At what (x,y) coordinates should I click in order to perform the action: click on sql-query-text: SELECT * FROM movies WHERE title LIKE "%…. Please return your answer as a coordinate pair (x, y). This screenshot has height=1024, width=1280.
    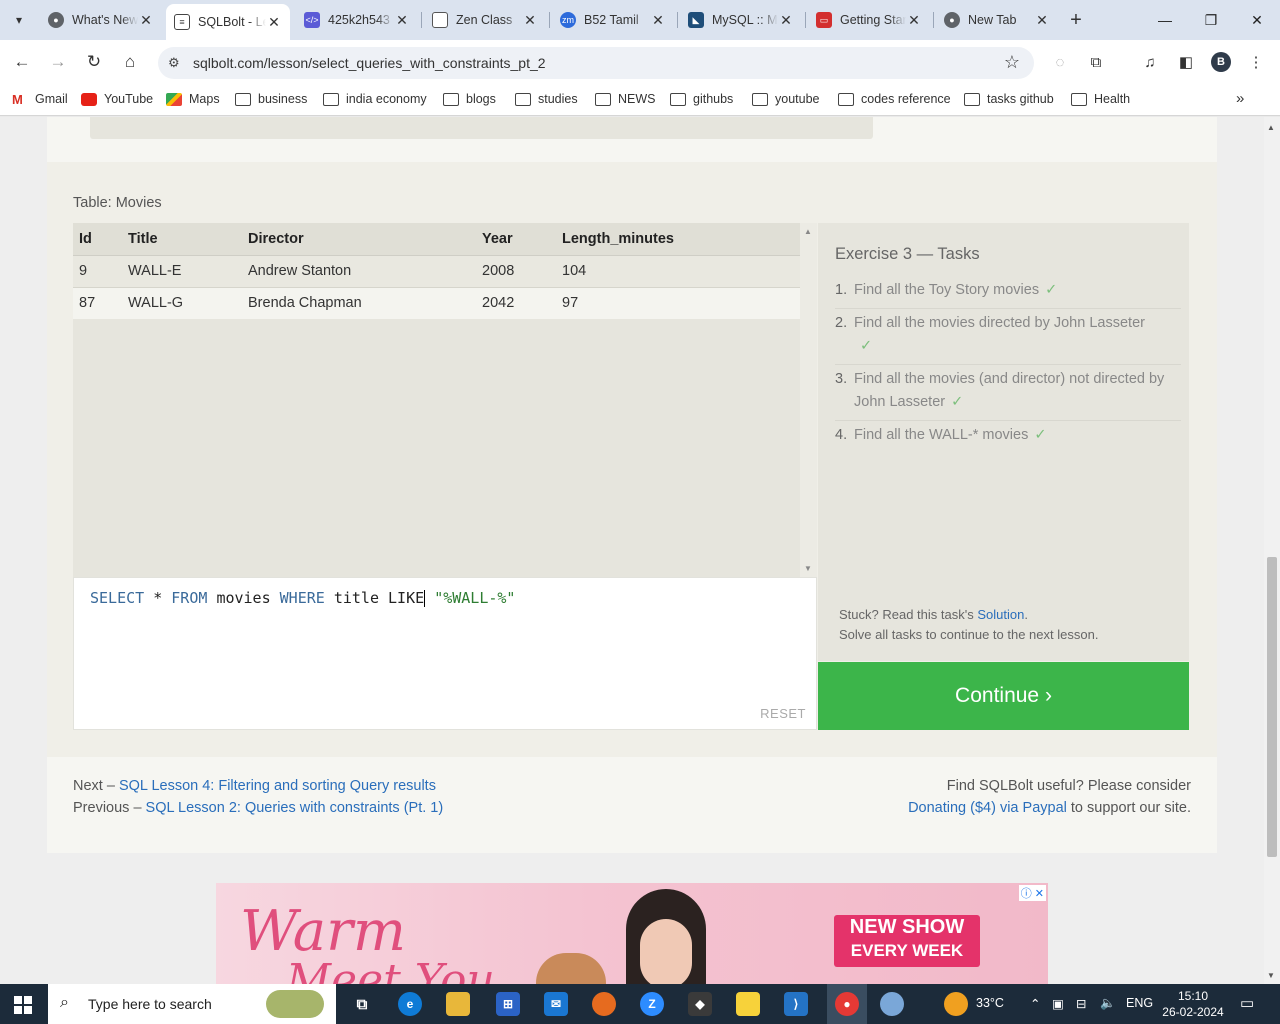
    Looking at the image, I should click on (302, 598).